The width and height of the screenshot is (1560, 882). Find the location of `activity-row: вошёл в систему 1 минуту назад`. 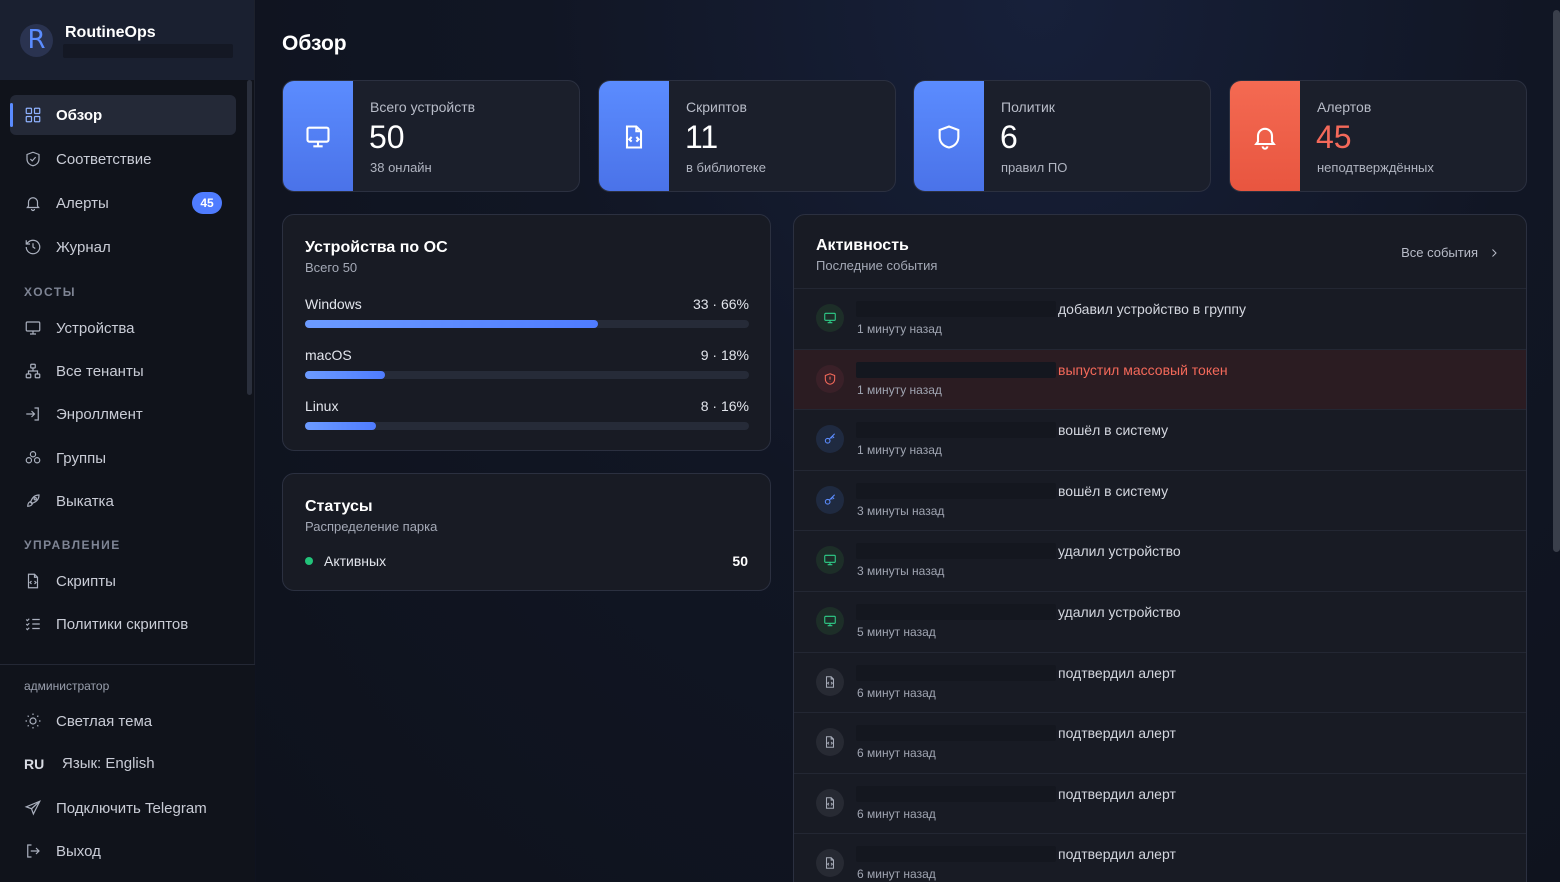

activity-row: вошёл в систему 1 минуту назад is located at coordinates (1160, 439).